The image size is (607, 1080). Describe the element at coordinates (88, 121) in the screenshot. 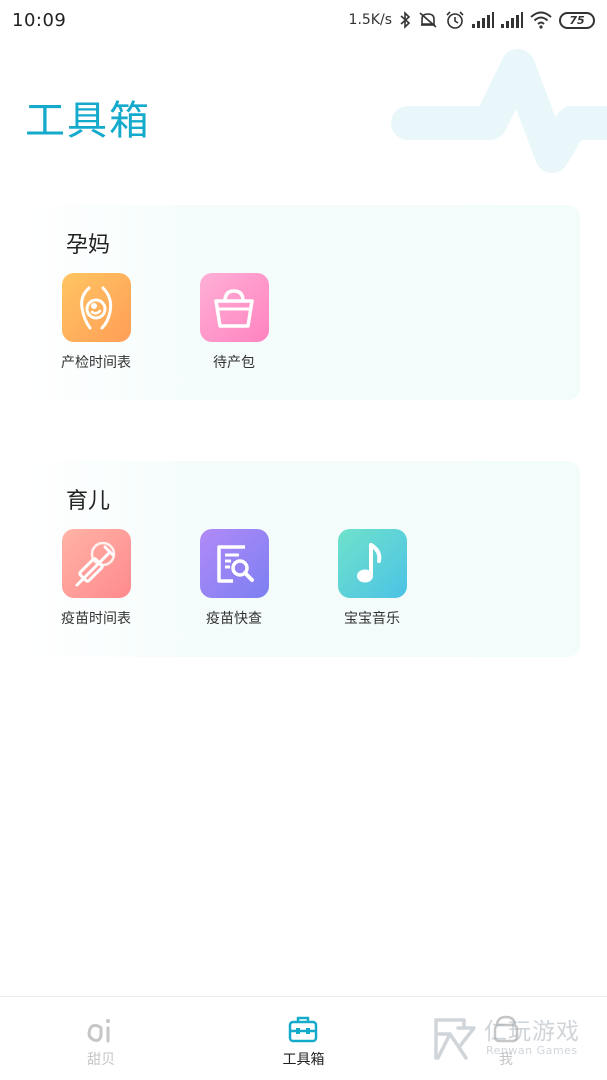

I see `page-title: 工具箱` at that location.